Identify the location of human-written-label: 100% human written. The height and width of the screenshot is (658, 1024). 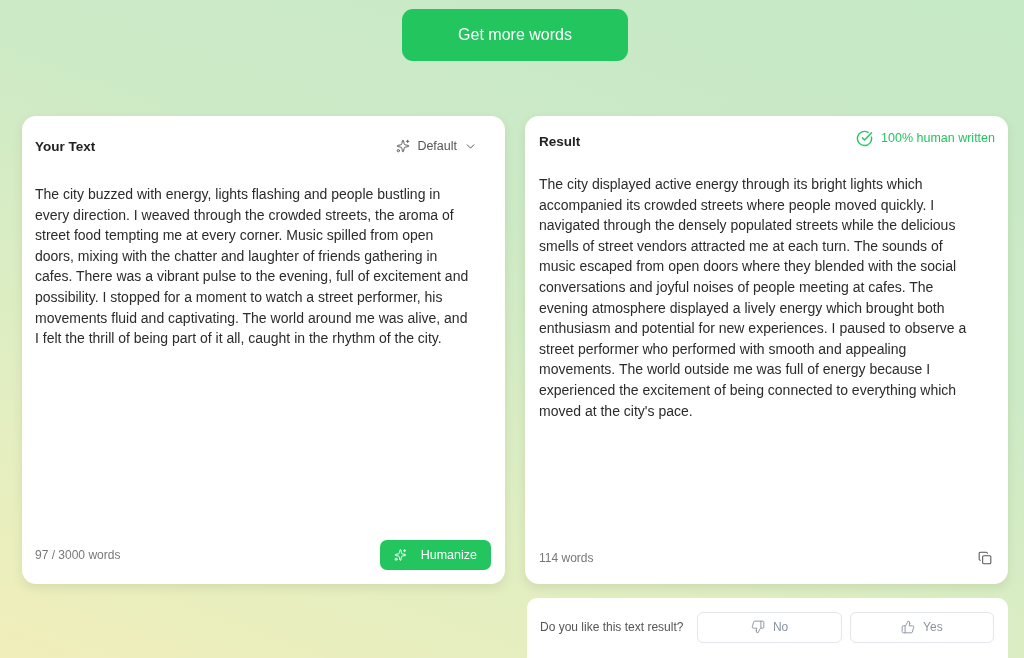
(938, 138).